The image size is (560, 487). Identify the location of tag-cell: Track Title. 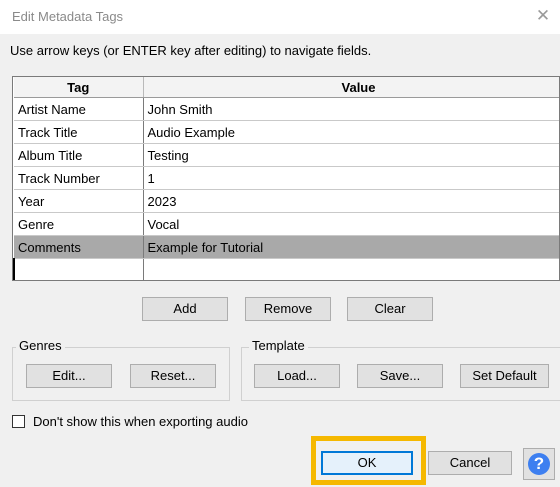
(79, 132).